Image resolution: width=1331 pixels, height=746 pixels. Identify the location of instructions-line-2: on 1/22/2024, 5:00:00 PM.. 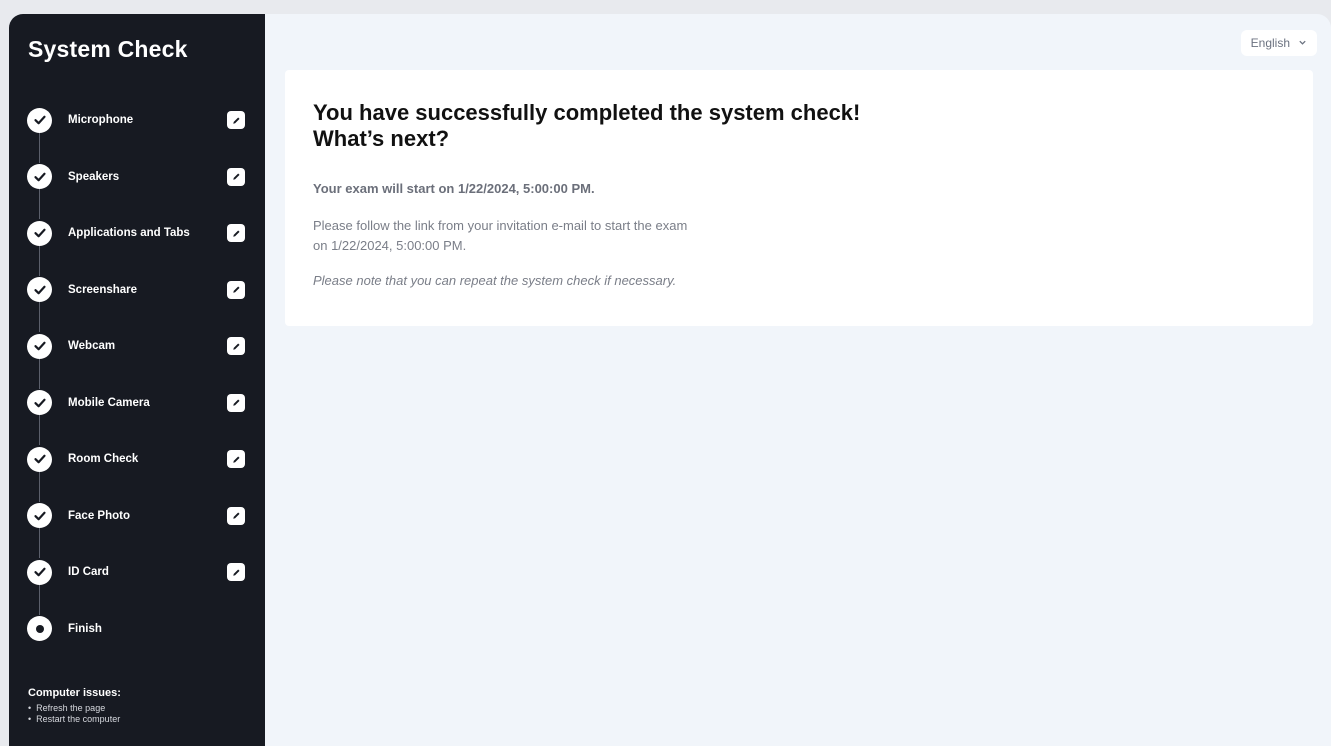
(390, 245).